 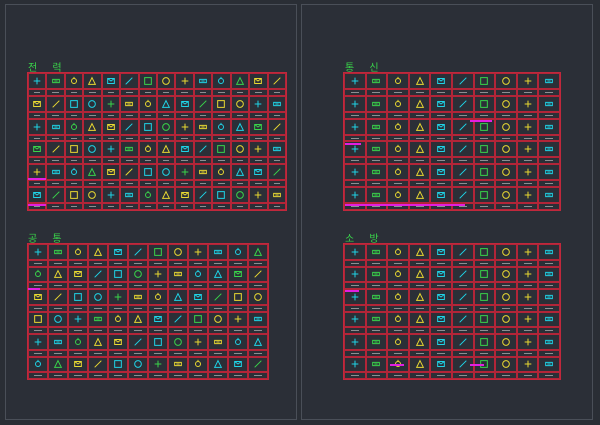 What do you see at coordinates (34, 289) in the screenshot?
I see `highlight-underline` at bounding box center [34, 289].